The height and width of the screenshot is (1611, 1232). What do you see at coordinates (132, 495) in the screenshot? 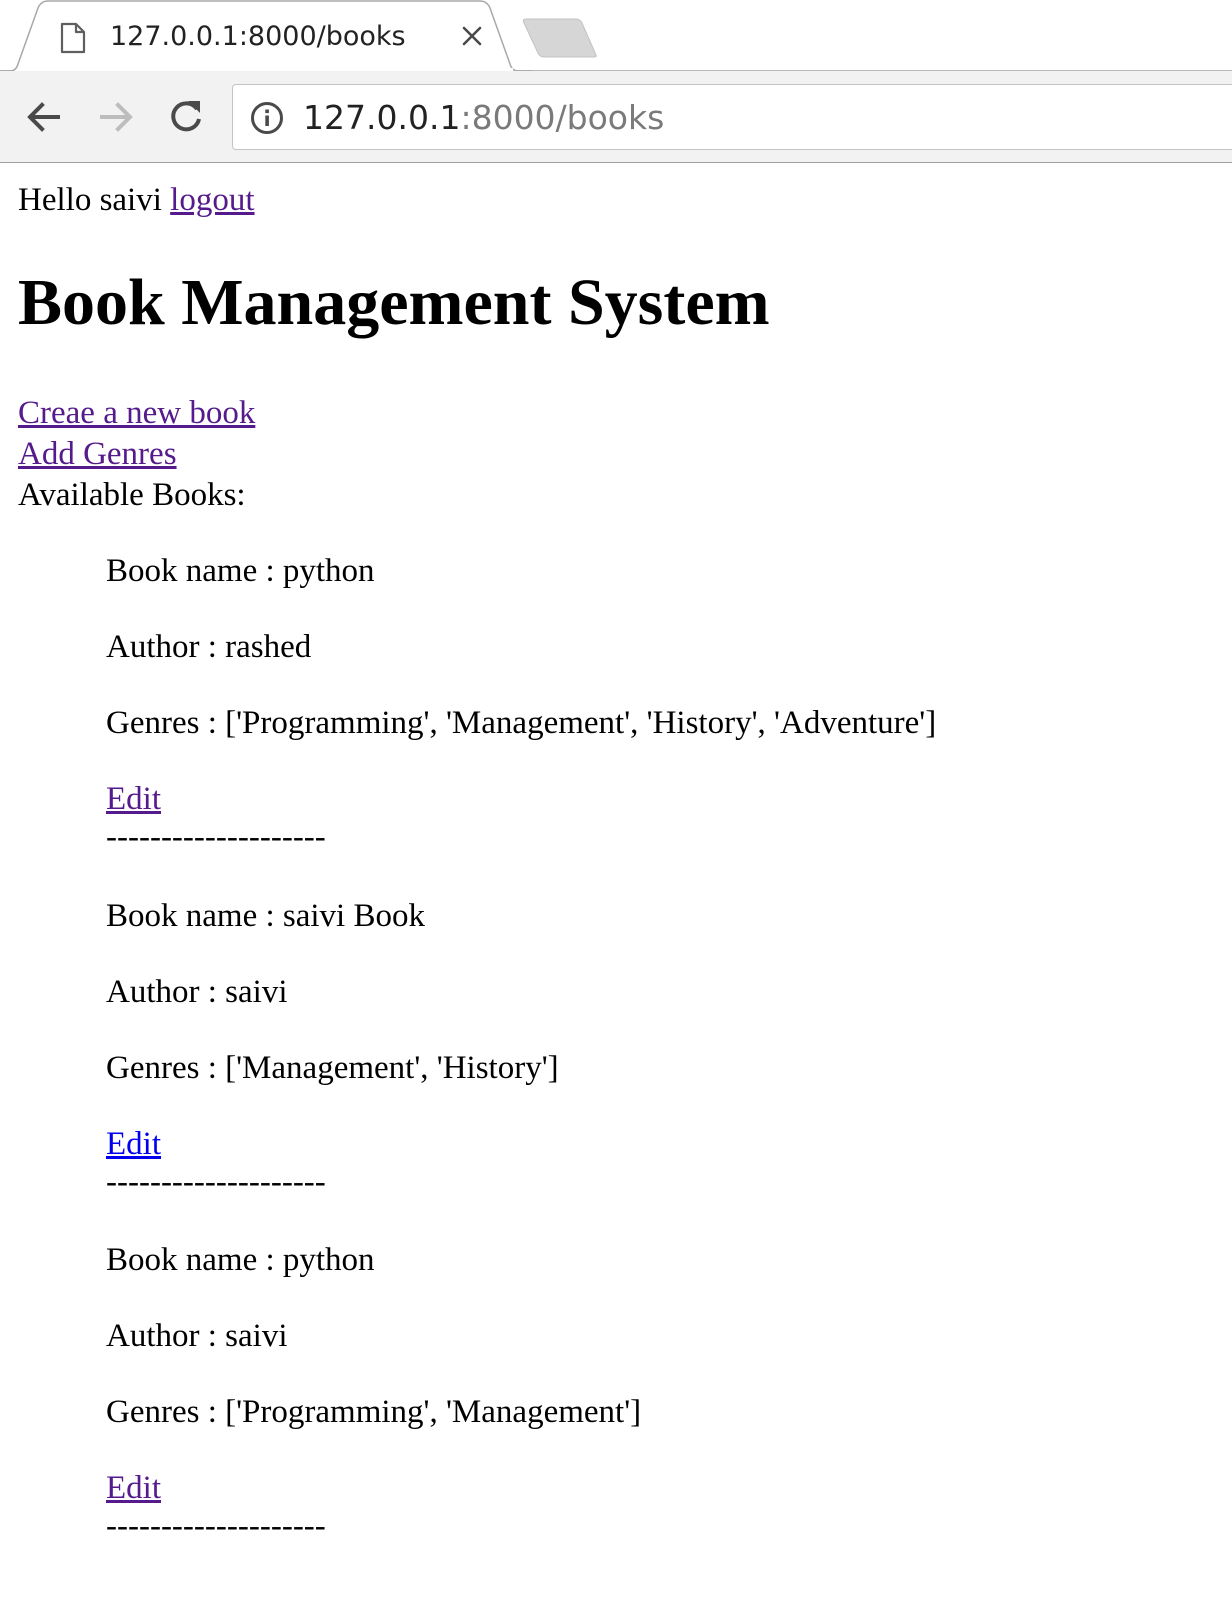
I see `available-books-label: Available Books:` at bounding box center [132, 495].